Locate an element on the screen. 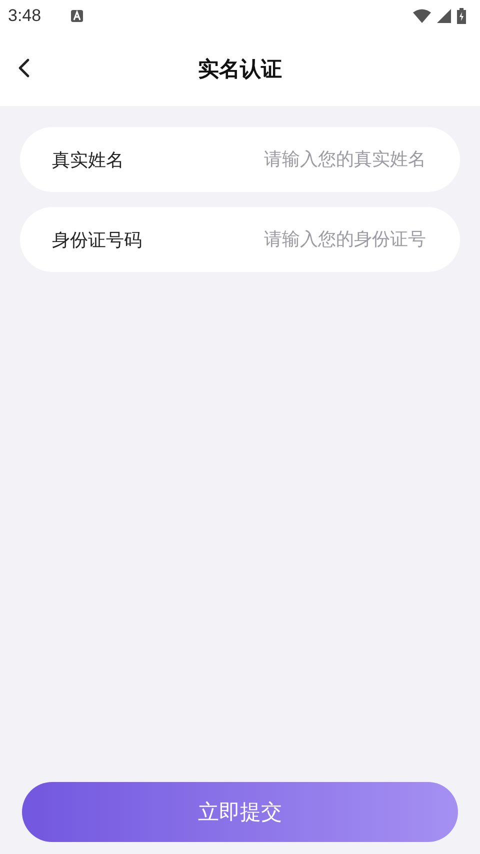  notification-icon is located at coordinates (77, 16).